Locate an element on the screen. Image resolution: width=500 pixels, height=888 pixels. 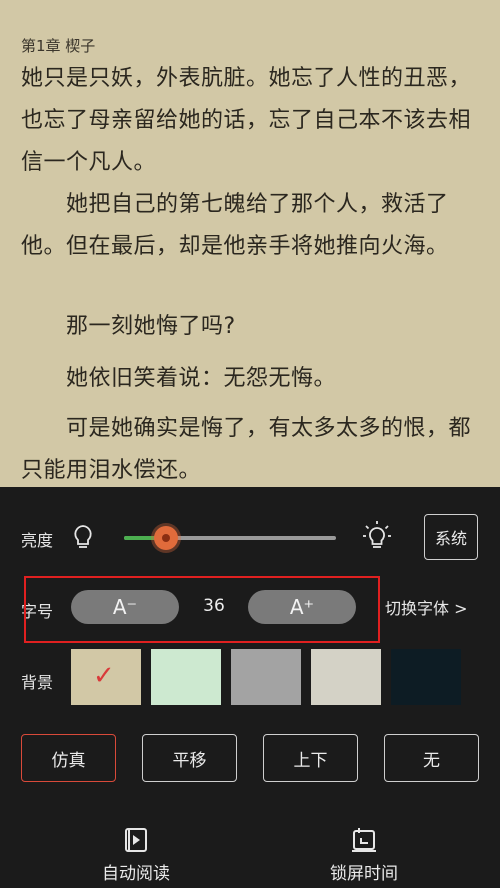
background-swatch-light is located at coordinates (346, 677).